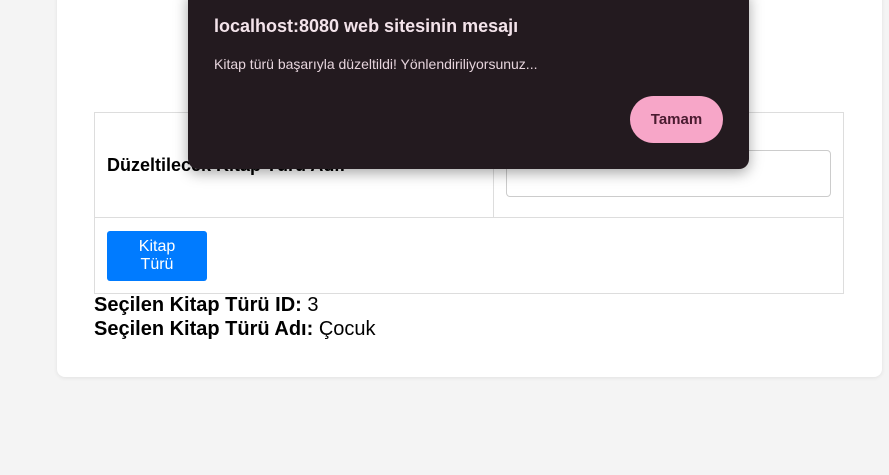  What do you see at coordinates (347, 329) in the screenshot?
I see `selected-name-value: Çocuk` at bounding box center [347, 329].